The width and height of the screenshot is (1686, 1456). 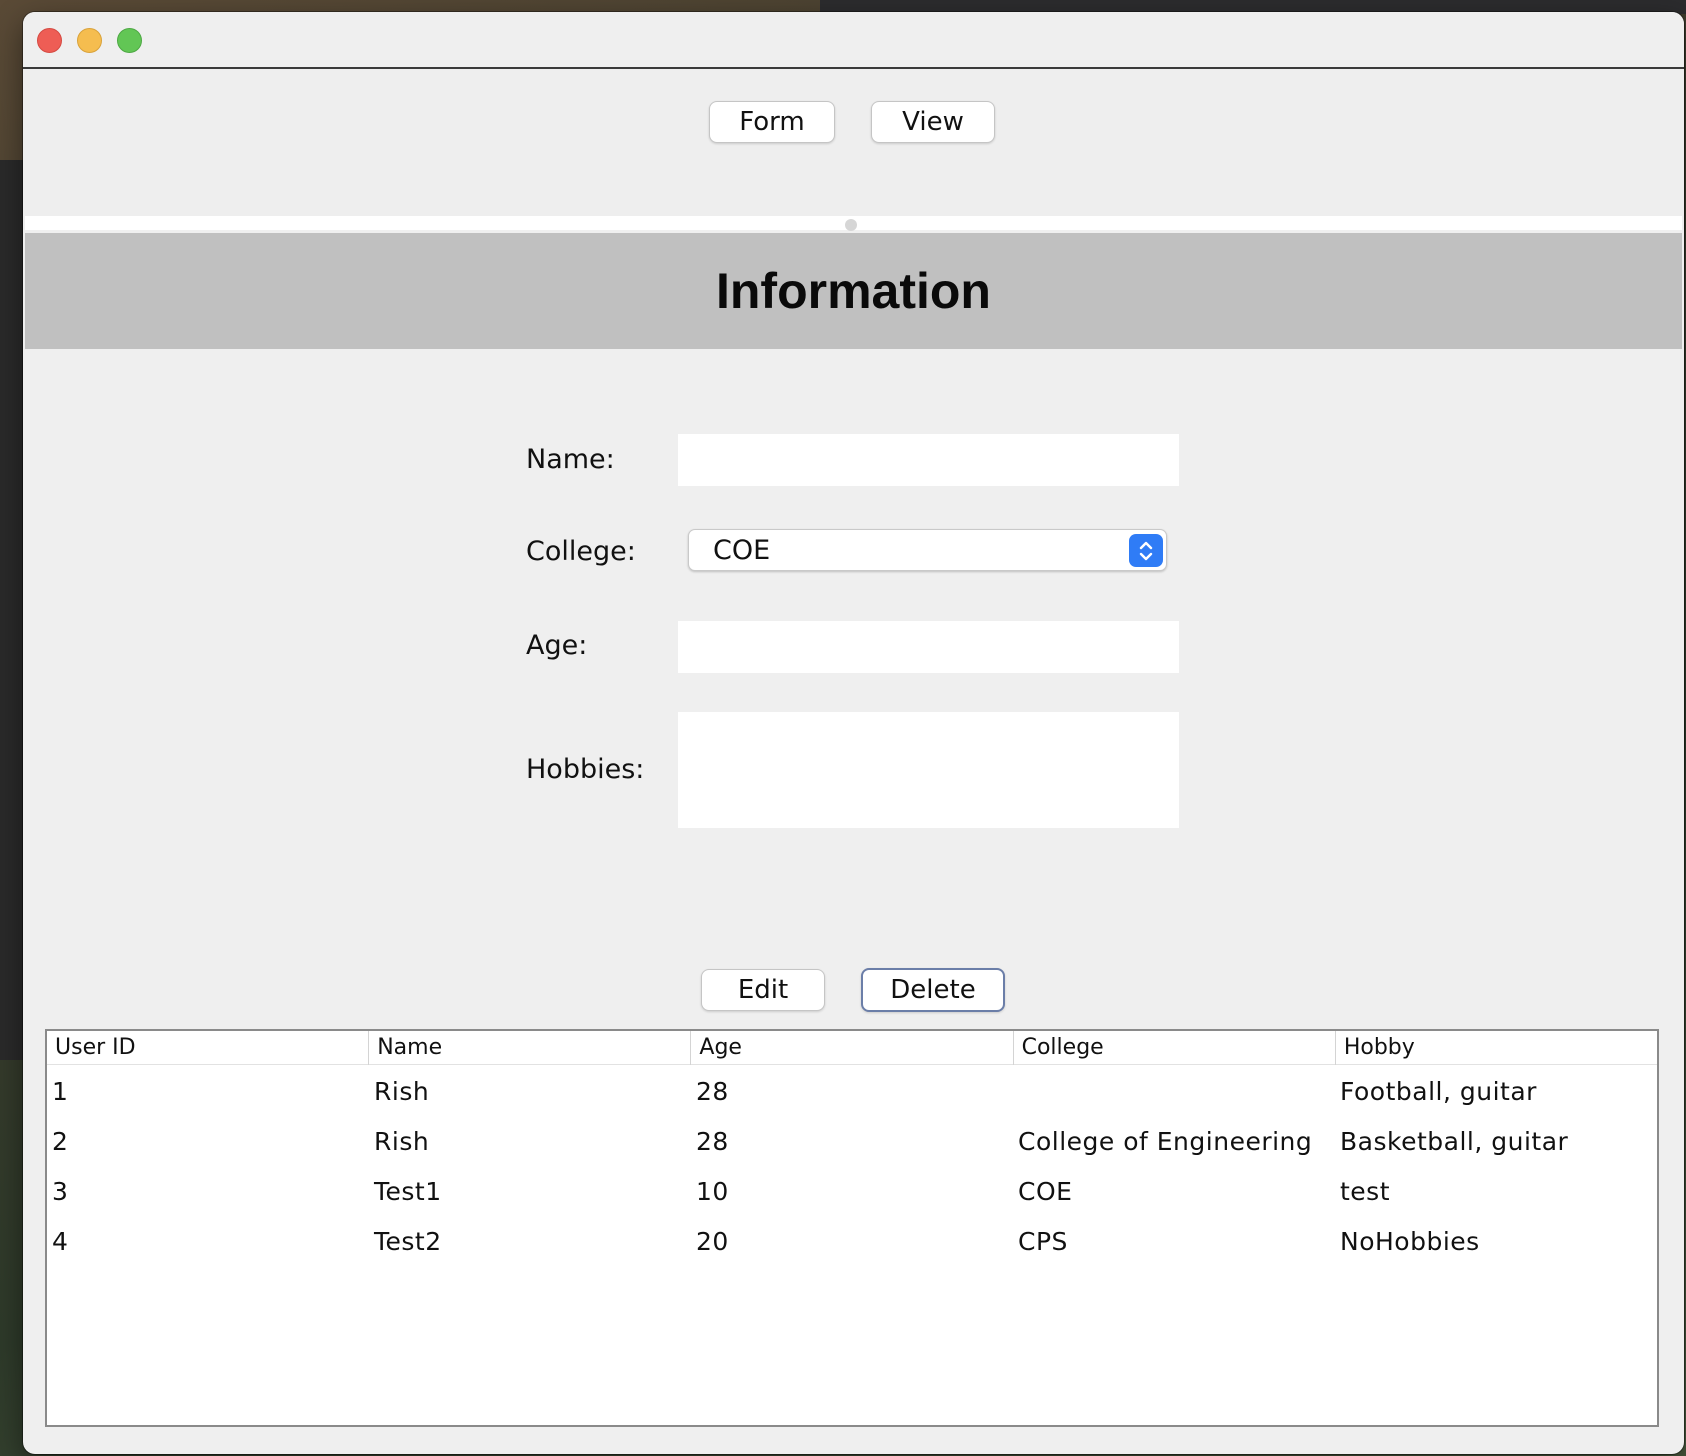 I want to click on college-label: College:, so click(x=581, y=551).